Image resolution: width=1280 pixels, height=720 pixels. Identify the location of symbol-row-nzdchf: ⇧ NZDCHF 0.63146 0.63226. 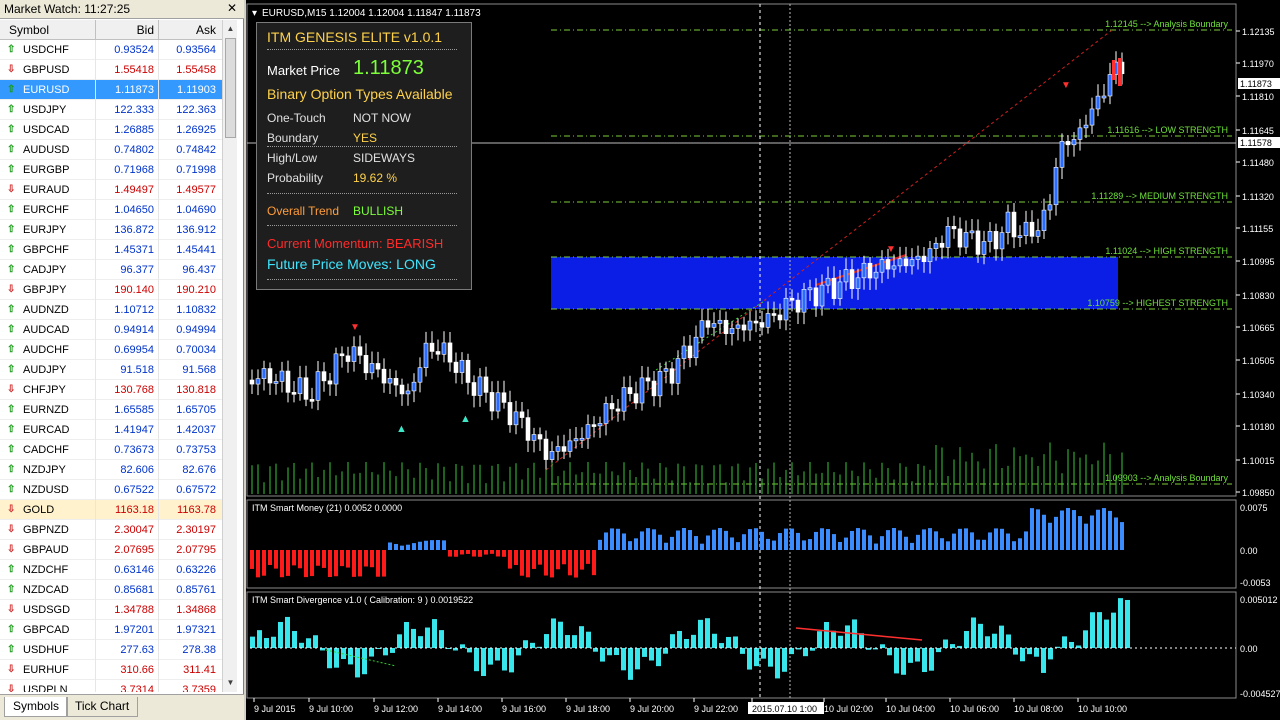
(111, 570).